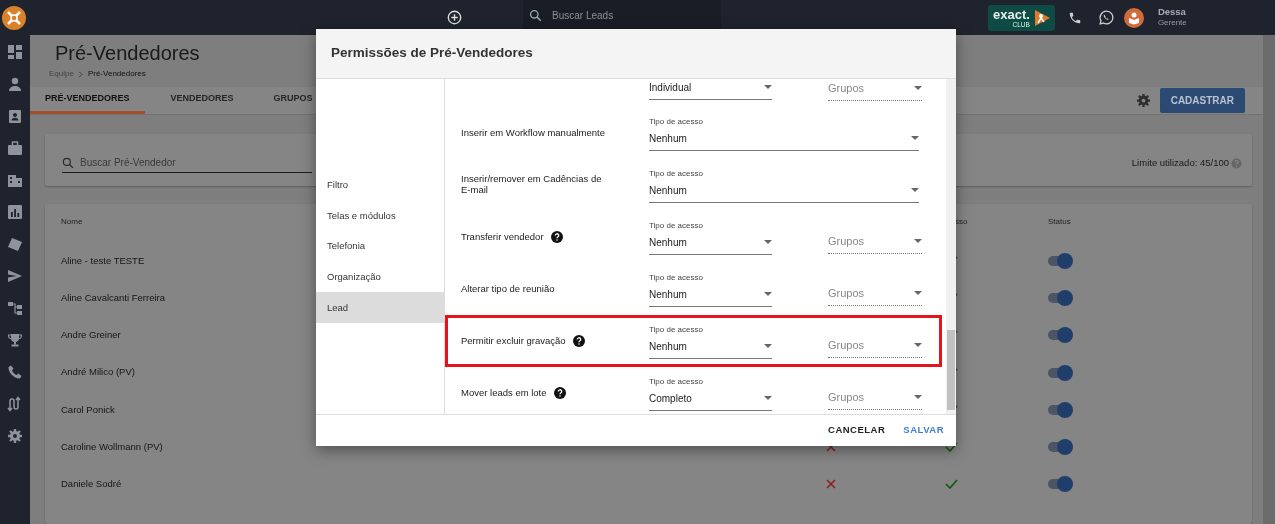 The width and height of the screenshot is (1275, 524). Describe the element at coordinates (91, 484) in the screenshot. I see `table-cell: Daniele Sodré` at that location.